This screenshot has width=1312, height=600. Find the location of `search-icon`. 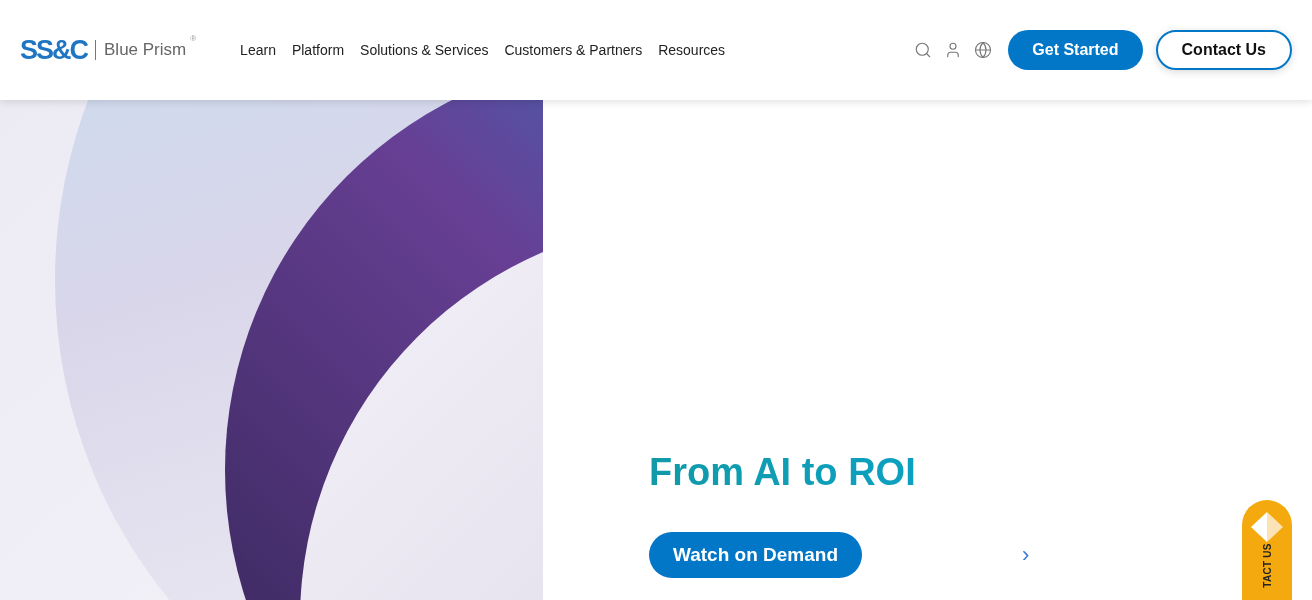

search-icon is located at coordinates (923, 50).